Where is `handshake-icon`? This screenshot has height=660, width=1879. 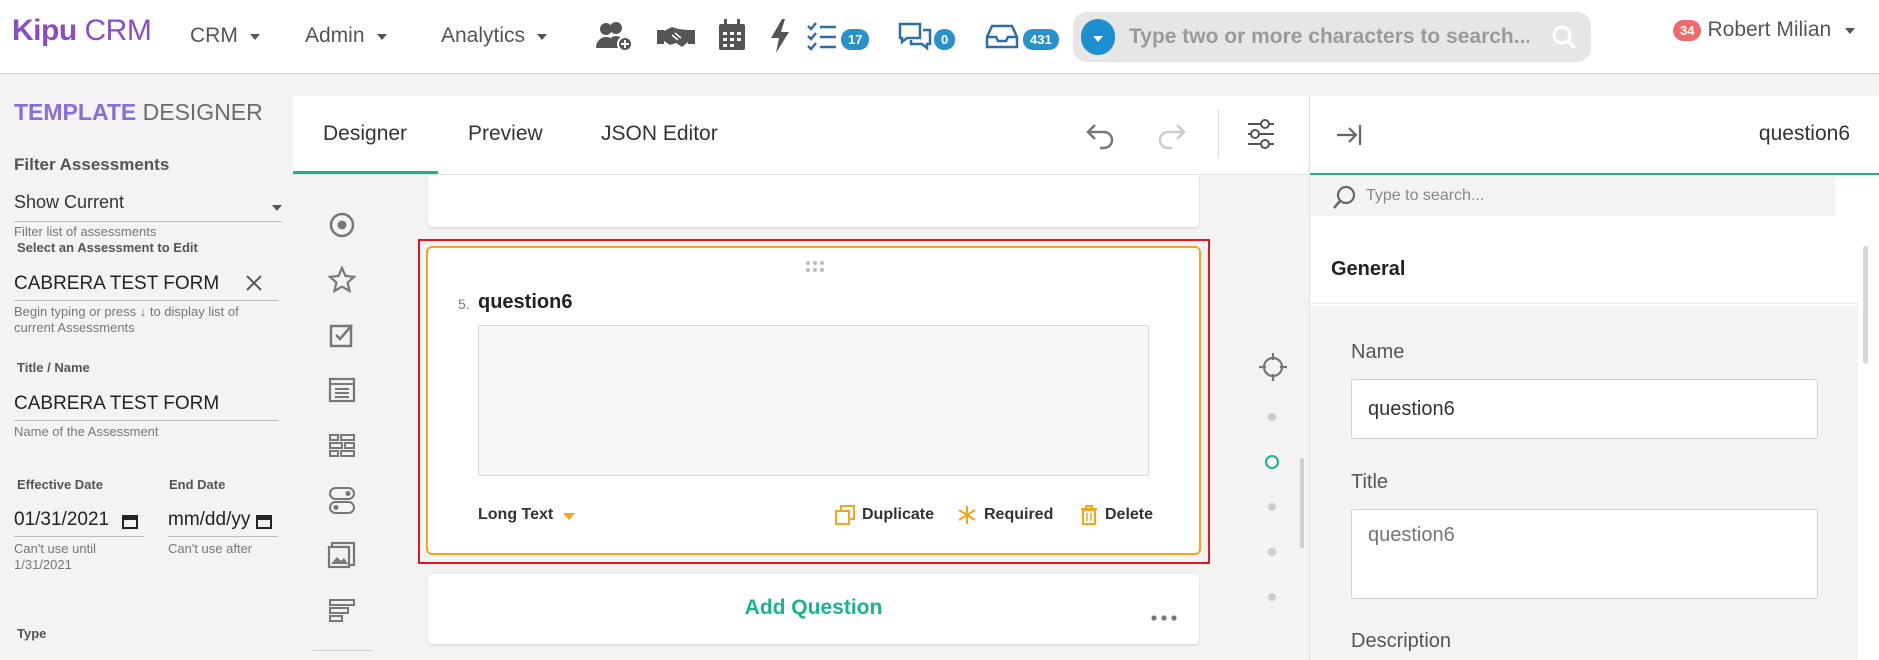 handshake-icon is located at coordinates (676, 36).